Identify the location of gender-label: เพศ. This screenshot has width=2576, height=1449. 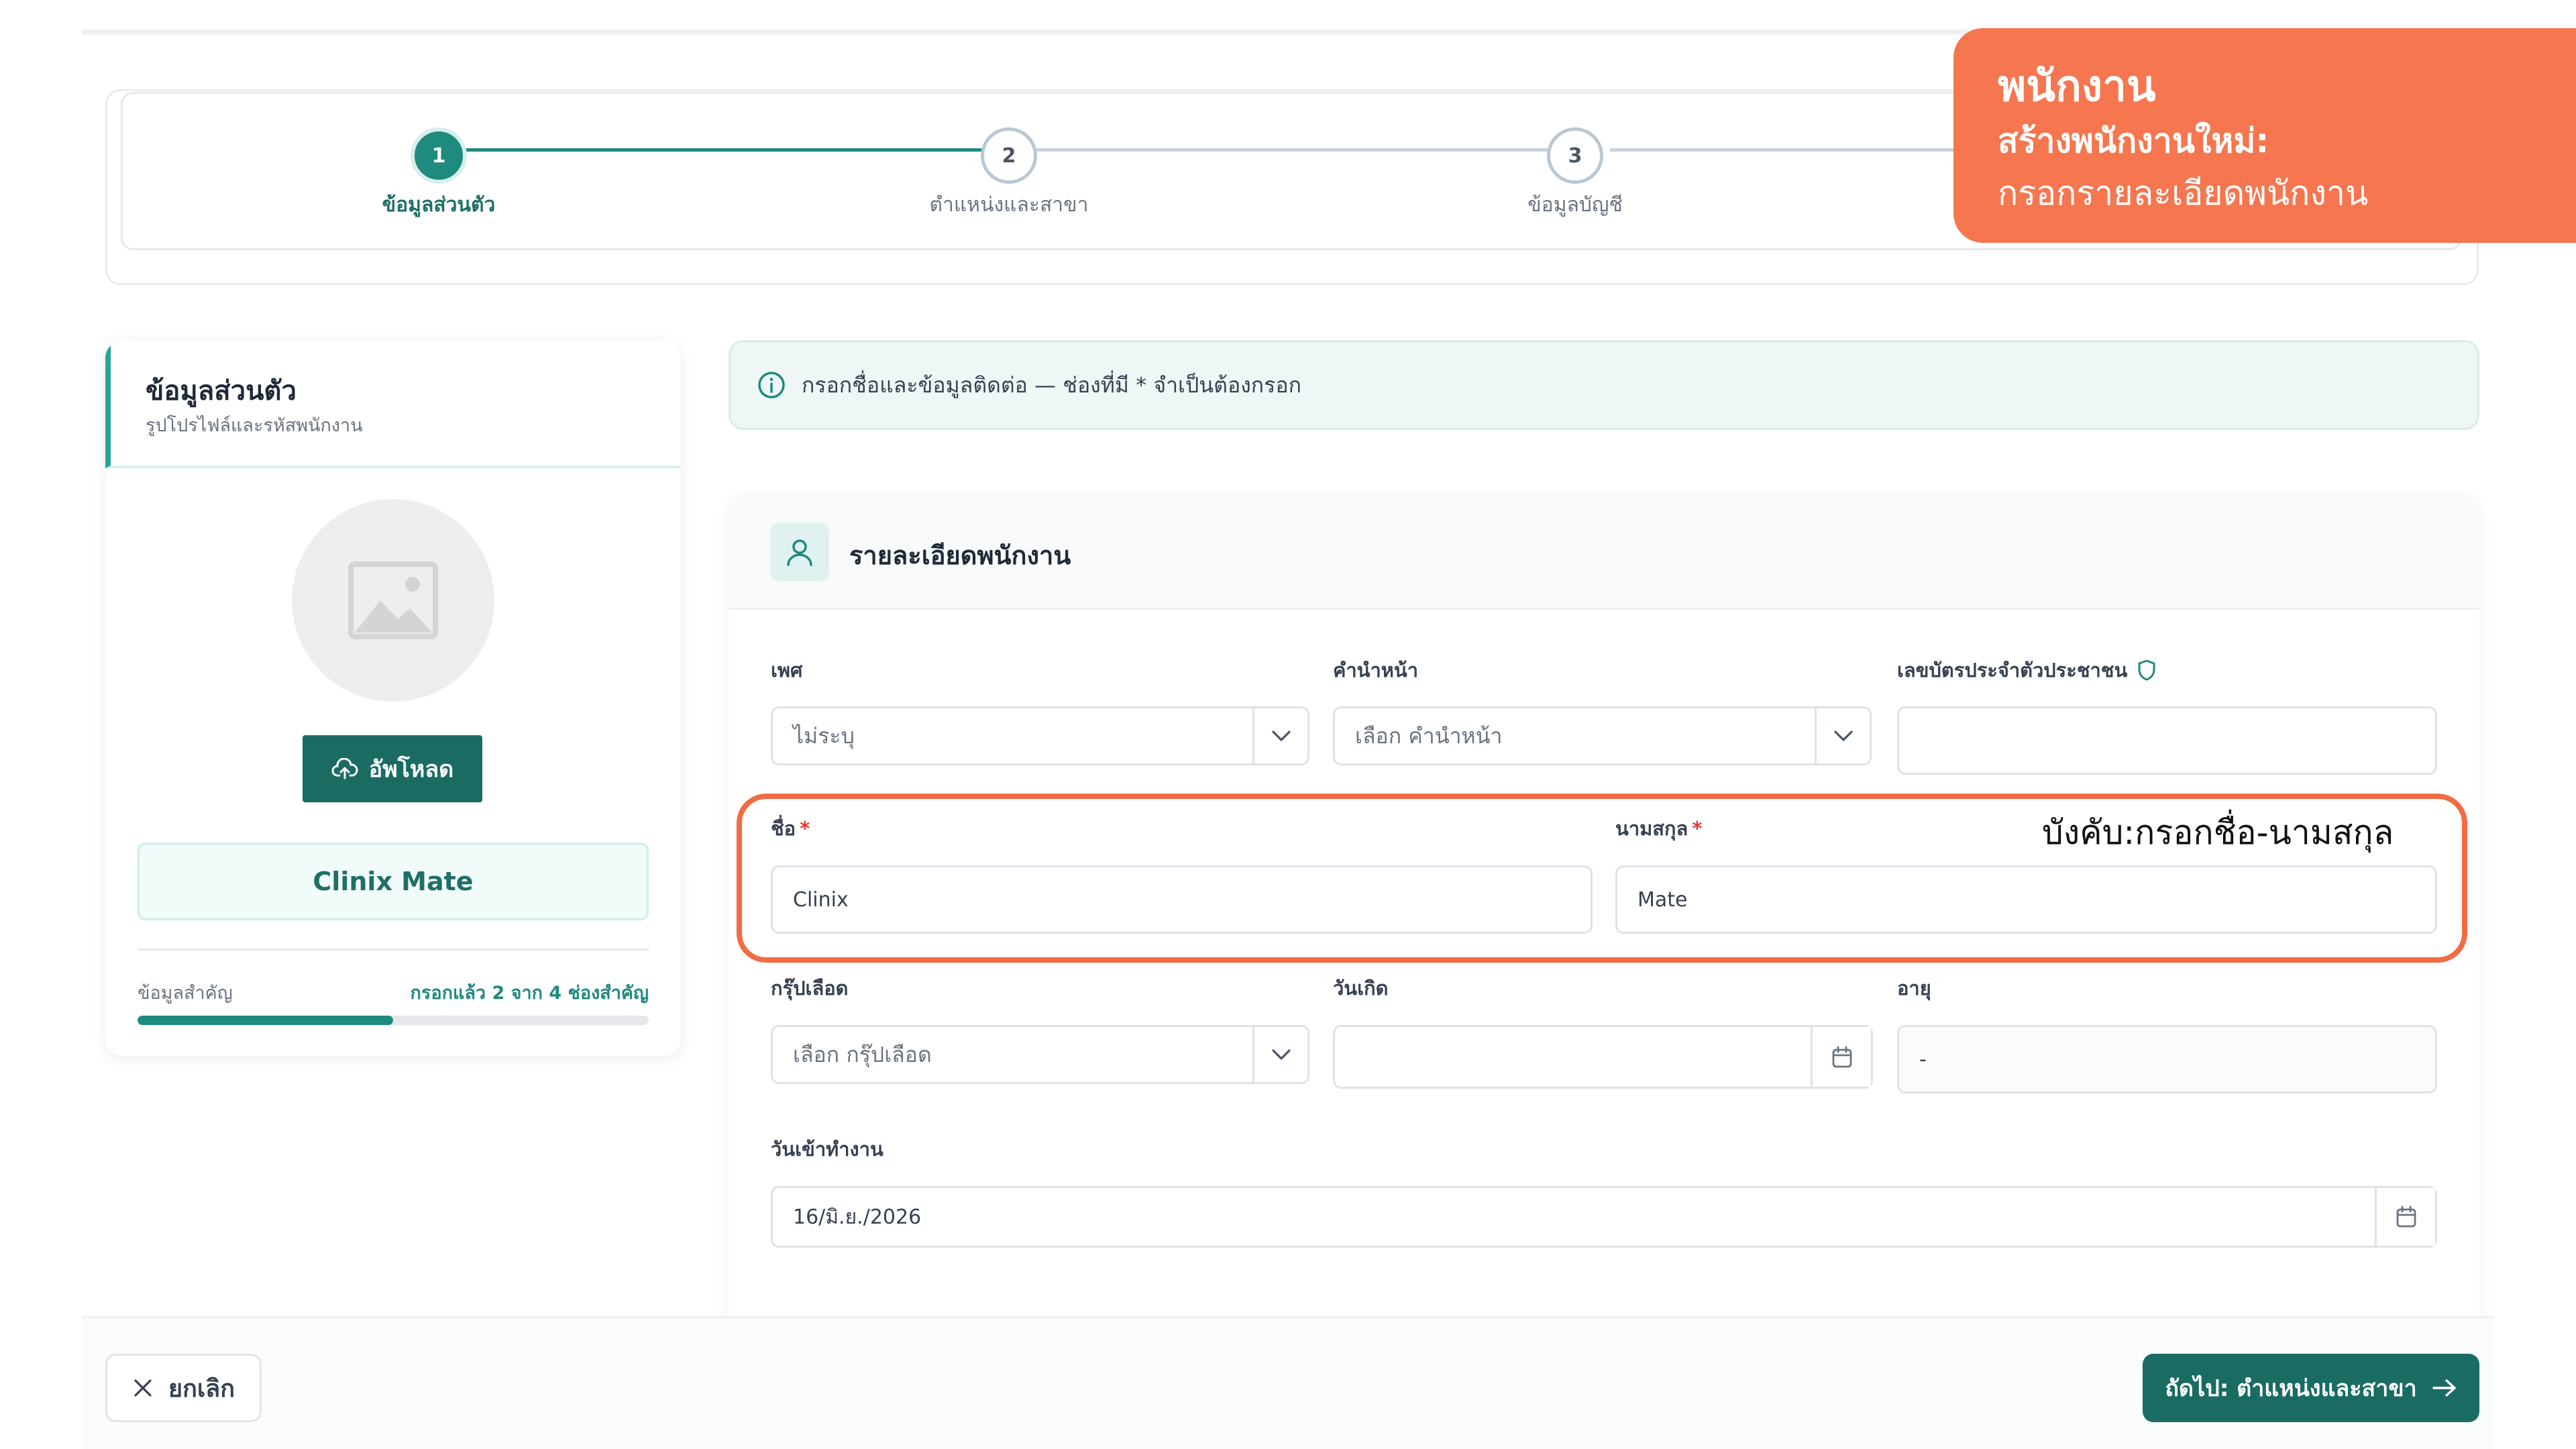
(787, 670).